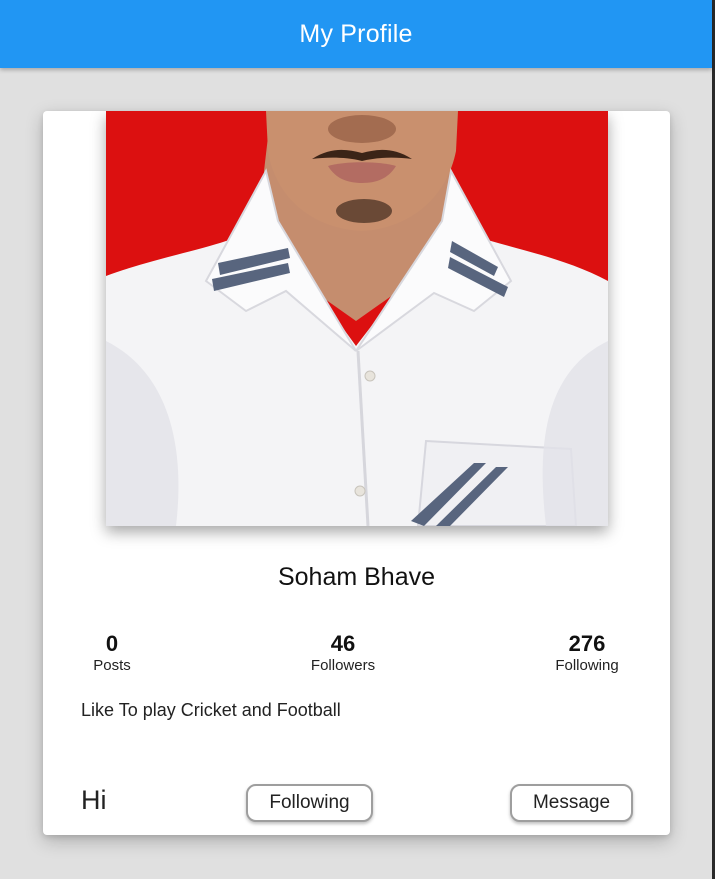 The image size is (715, 879). Describe the element at coordinates (587, 665) in the screenshot. I see `following-label: Following` at that location.